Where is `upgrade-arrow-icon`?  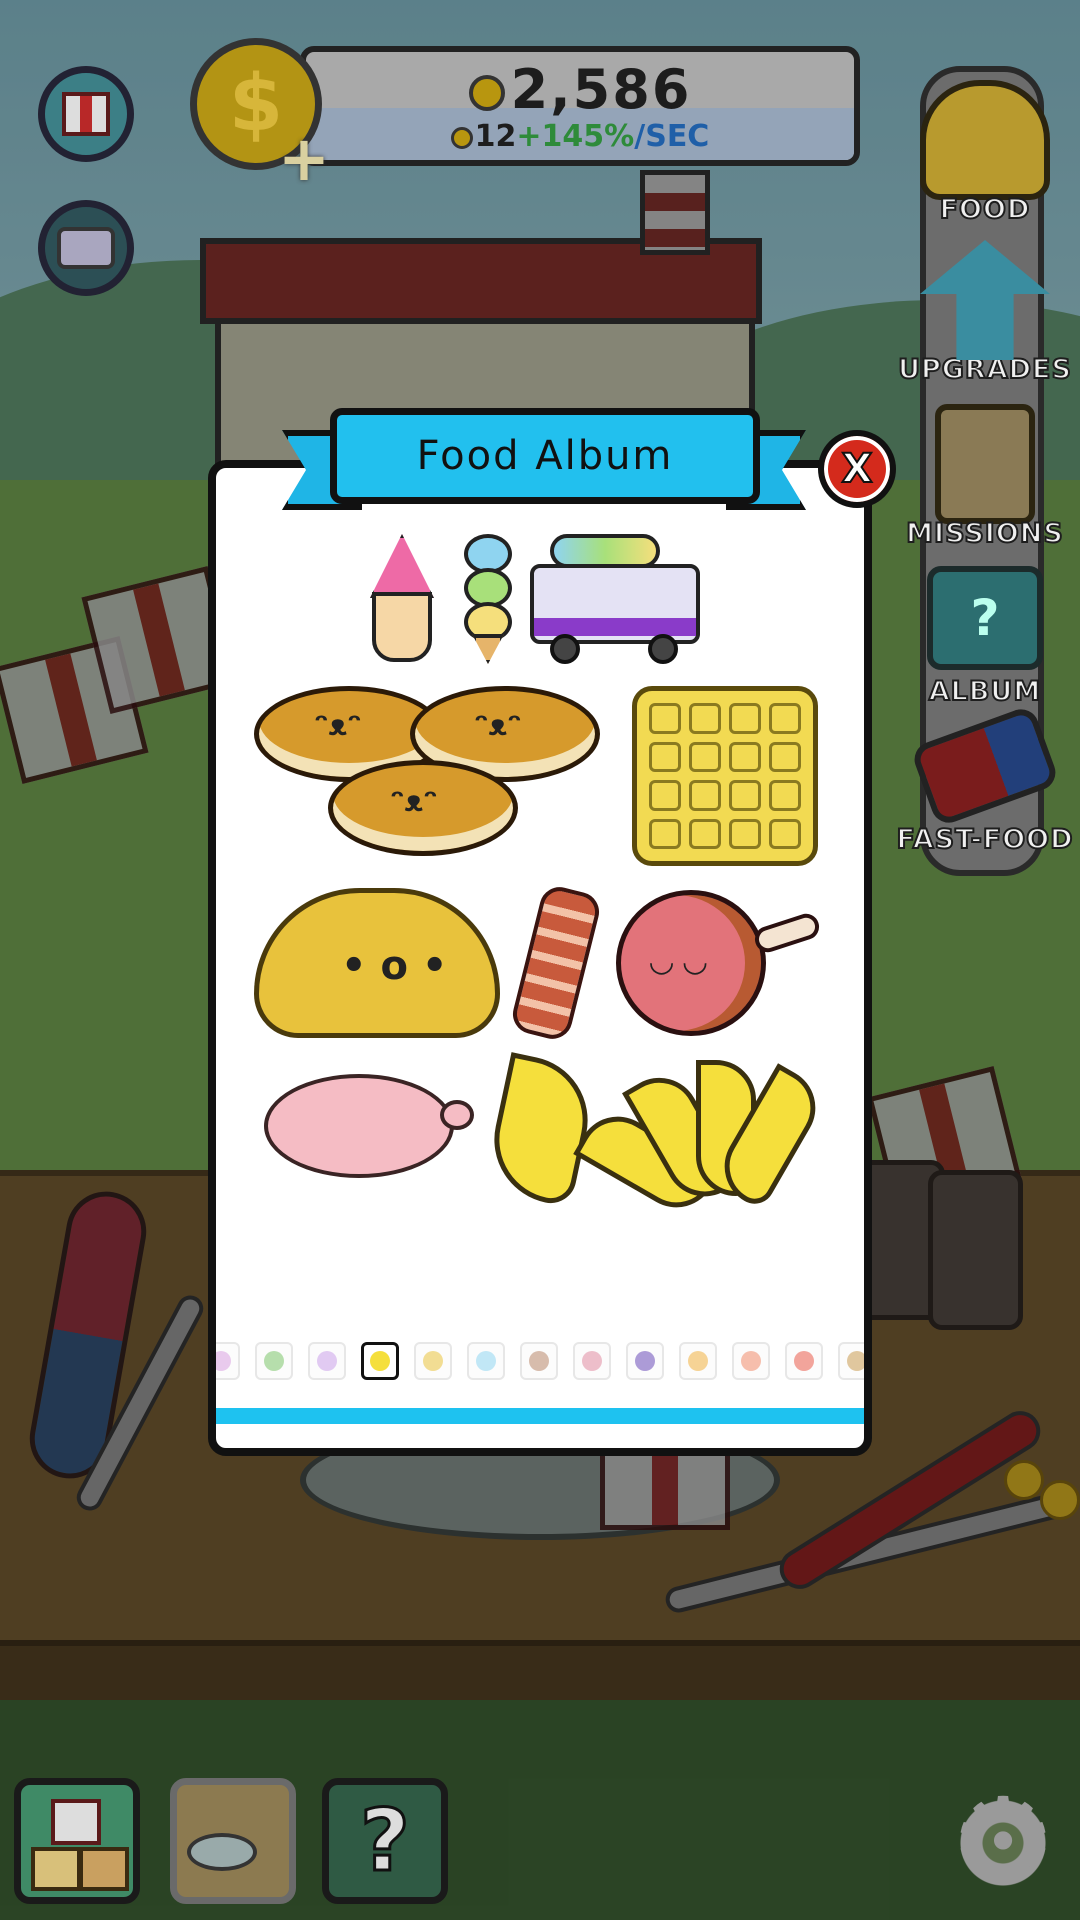
upgrade-arrow-icon is located at coordinates (985, 300).